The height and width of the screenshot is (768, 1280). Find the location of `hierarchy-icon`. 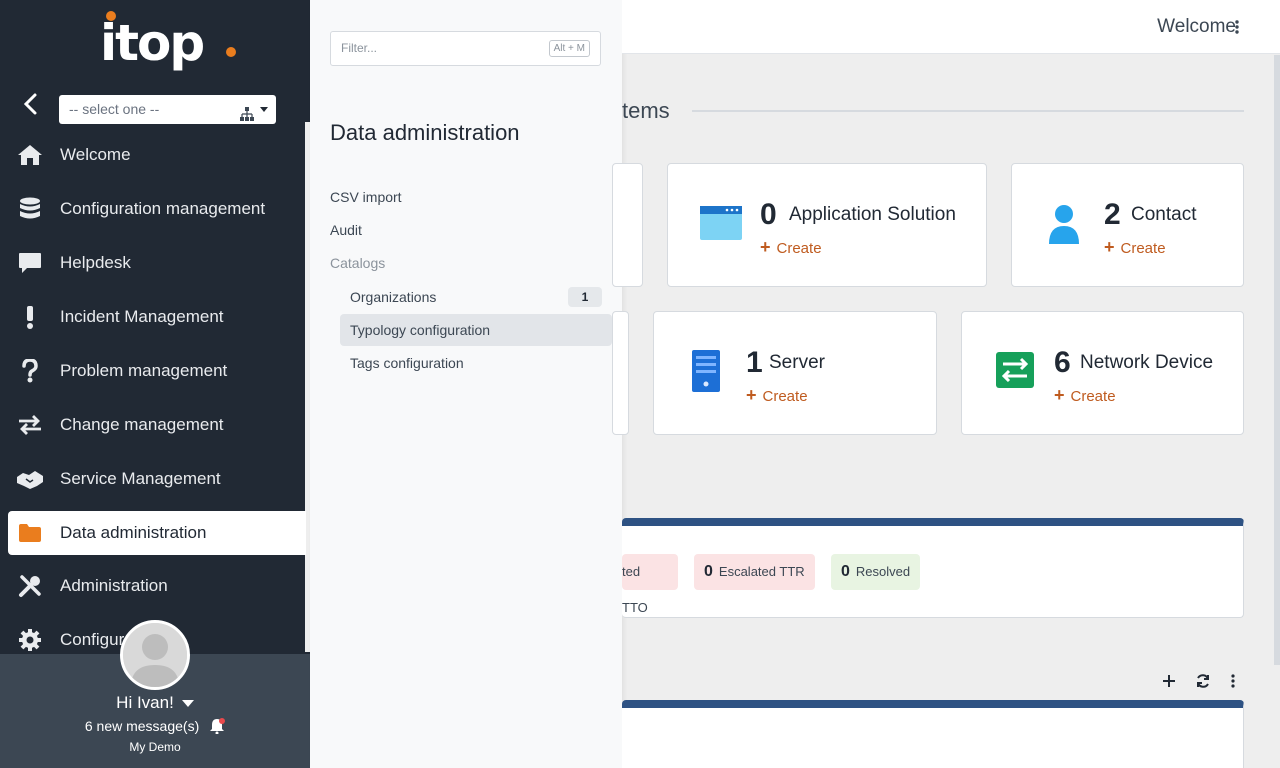

hierarchy-icon is located at coordinates (247, 116).